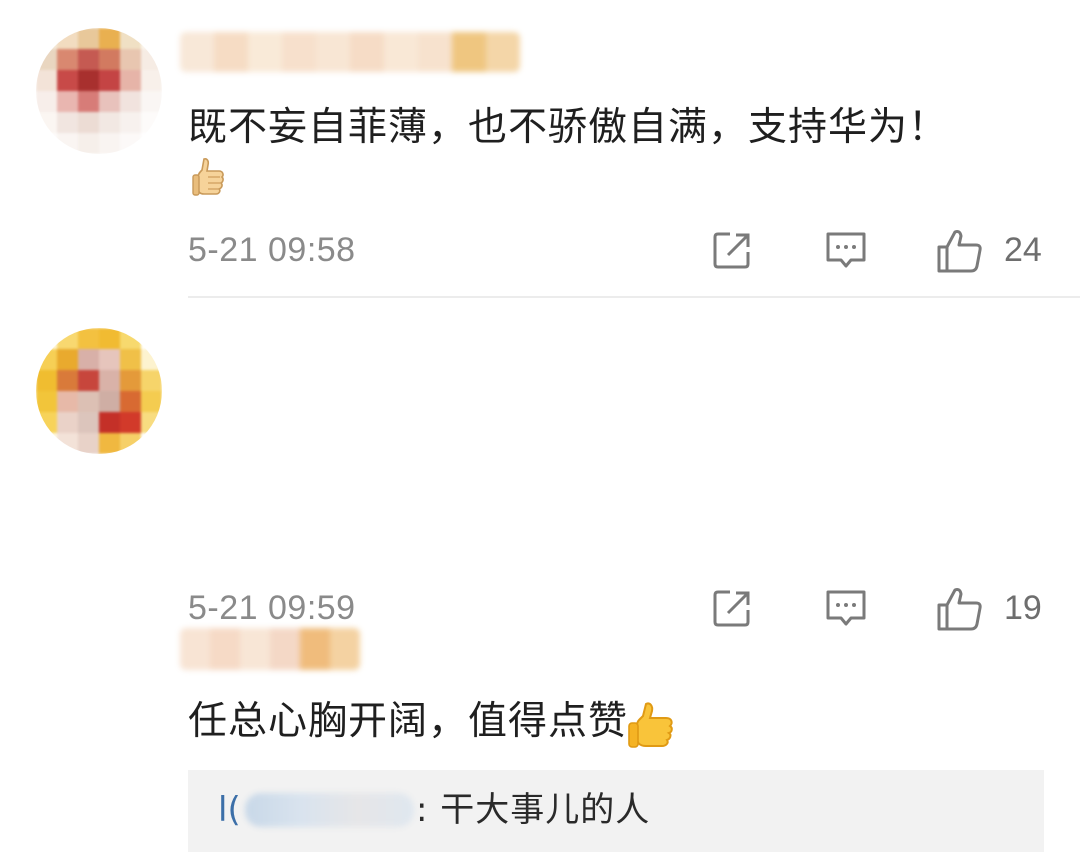 The image size is (1080, 852). I want to click on like-button: 19, so click(996, 608).